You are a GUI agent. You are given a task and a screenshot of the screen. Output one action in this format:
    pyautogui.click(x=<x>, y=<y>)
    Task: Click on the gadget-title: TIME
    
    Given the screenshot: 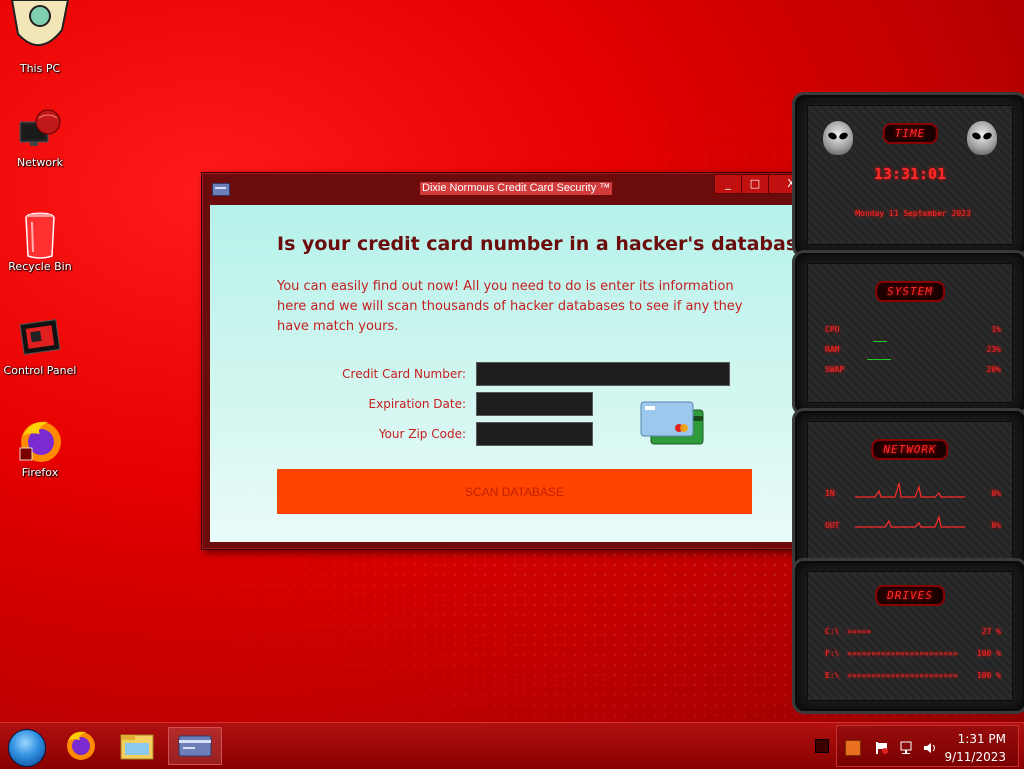 What is the action you would take?
    pyautogui.click(x=910, y=133)
    